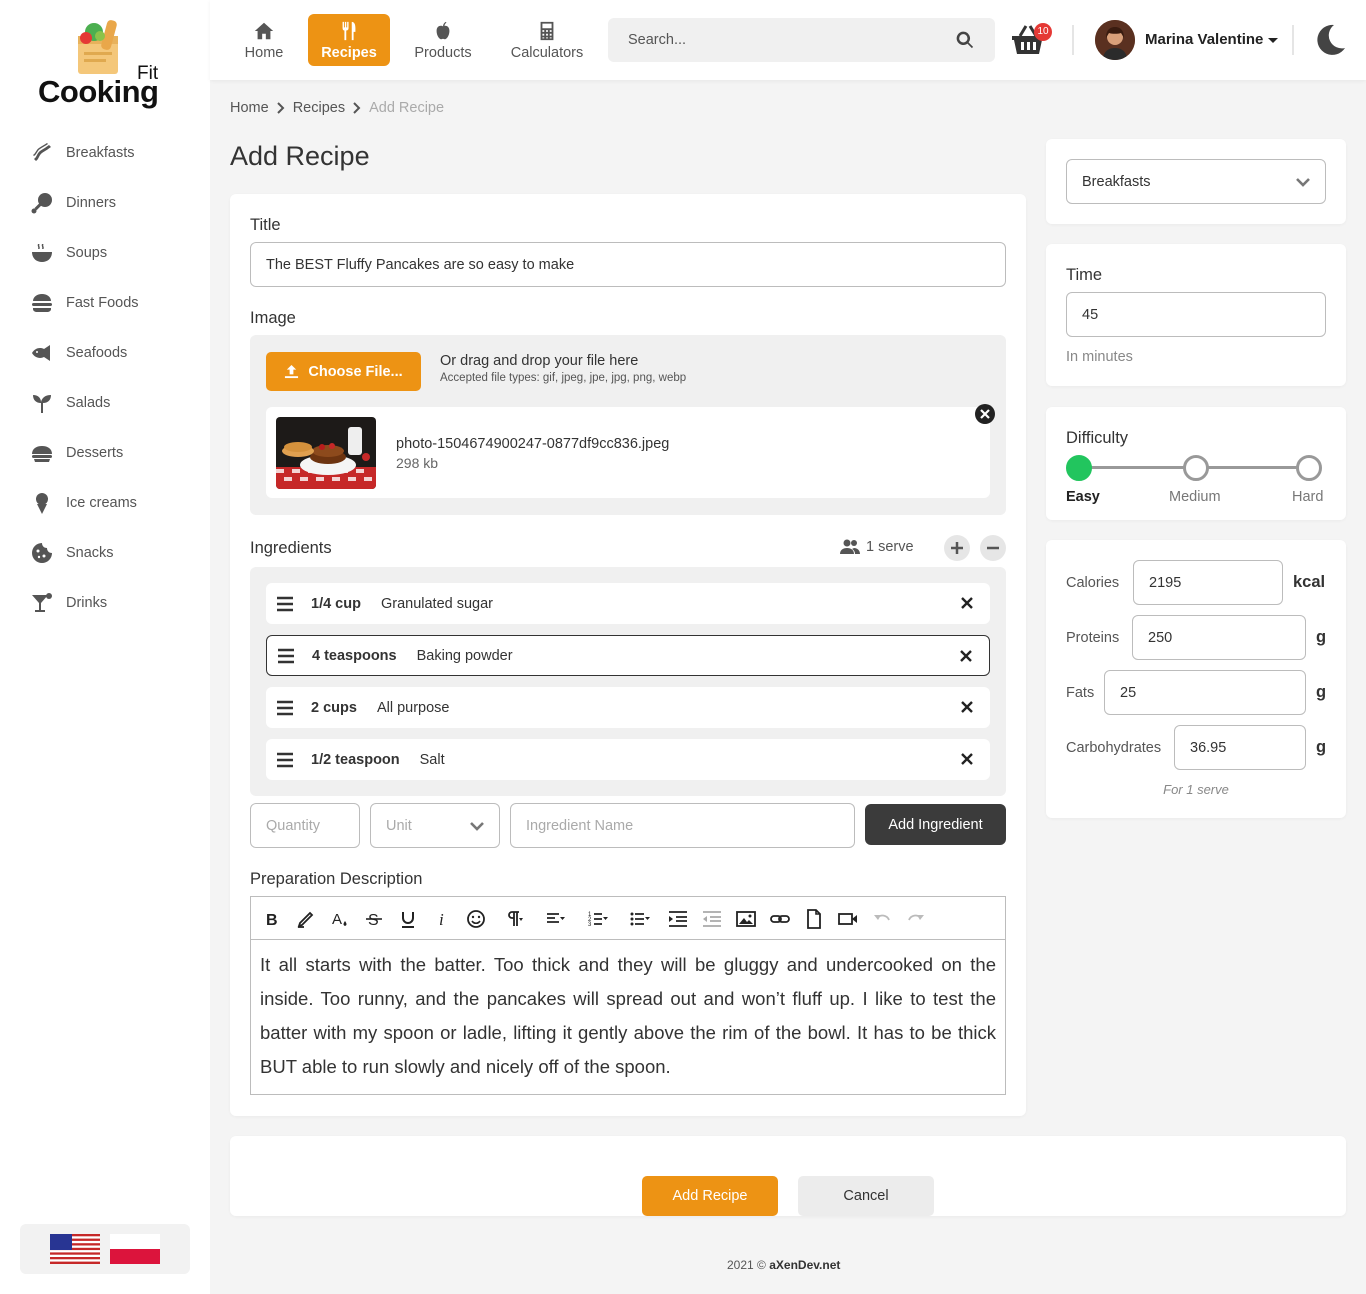  Describe the element at coordinates (556, 919) in the screenshot. I see `align-icon` at that location.